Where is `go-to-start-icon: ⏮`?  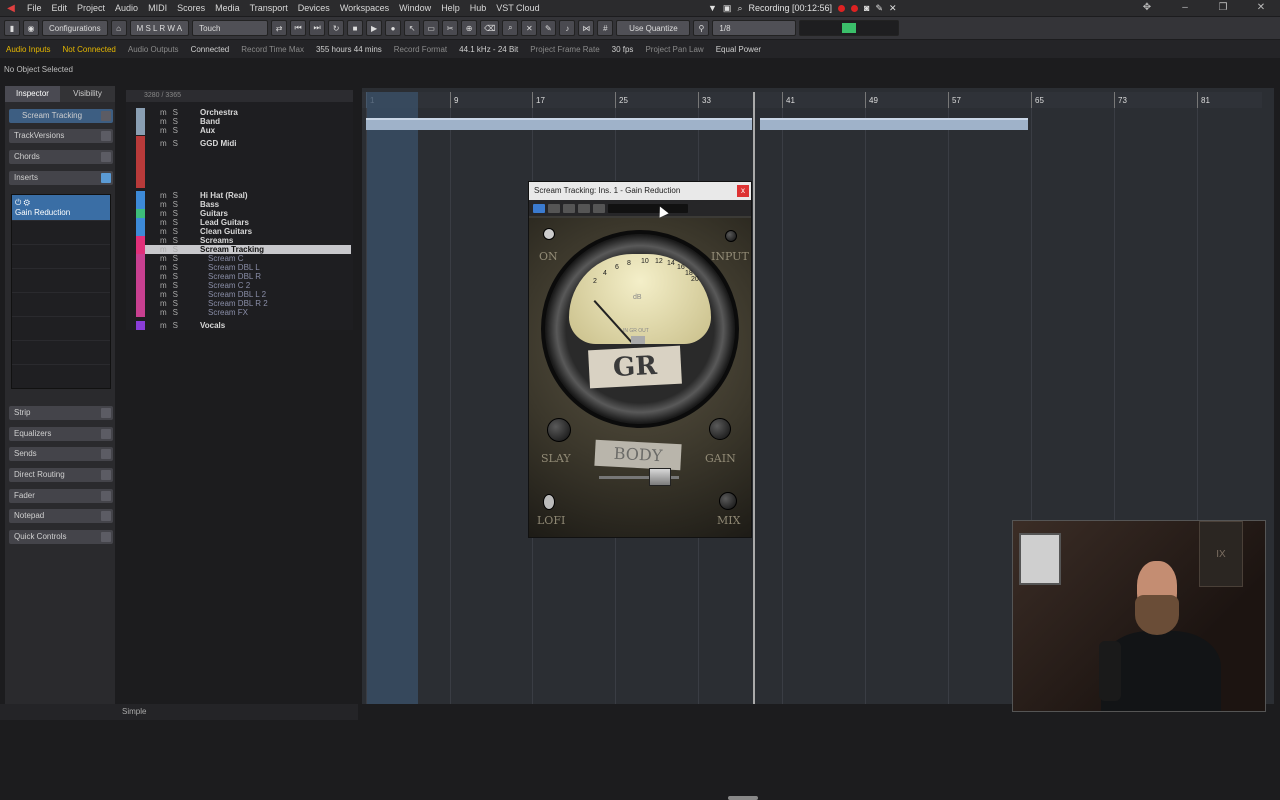 go-to-start-icon: ⏮ is located at coordinates (298, 28).